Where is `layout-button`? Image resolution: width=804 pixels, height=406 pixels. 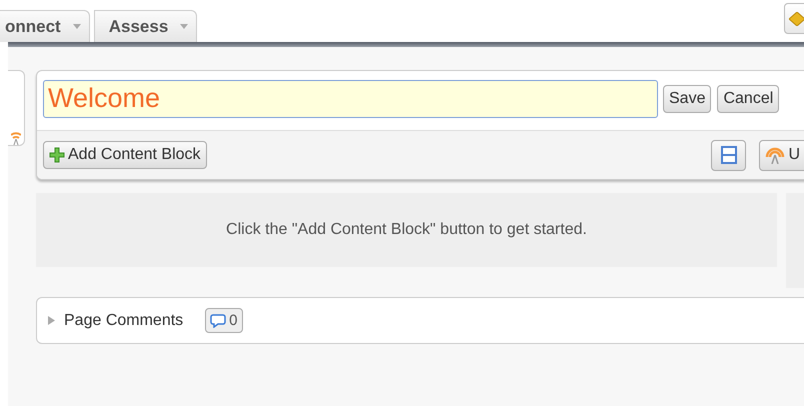 layout-button is located at coordinates (728, 155).